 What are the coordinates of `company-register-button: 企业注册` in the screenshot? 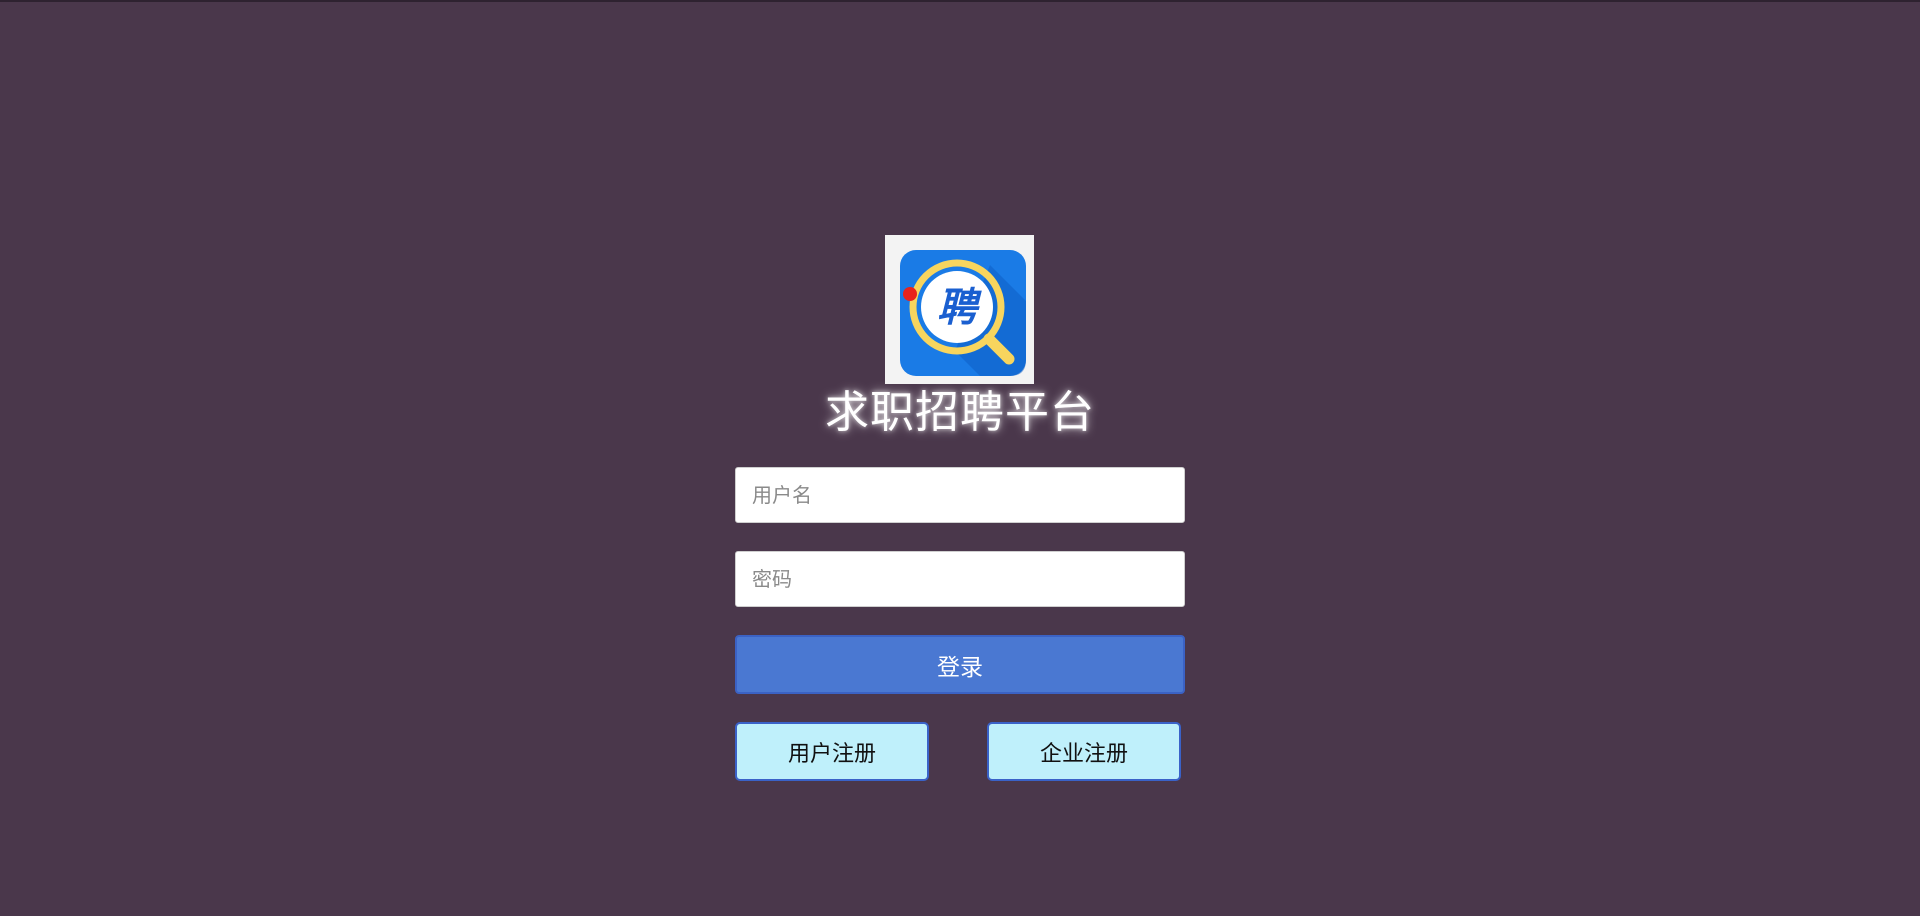 It's located at (1084, 751).